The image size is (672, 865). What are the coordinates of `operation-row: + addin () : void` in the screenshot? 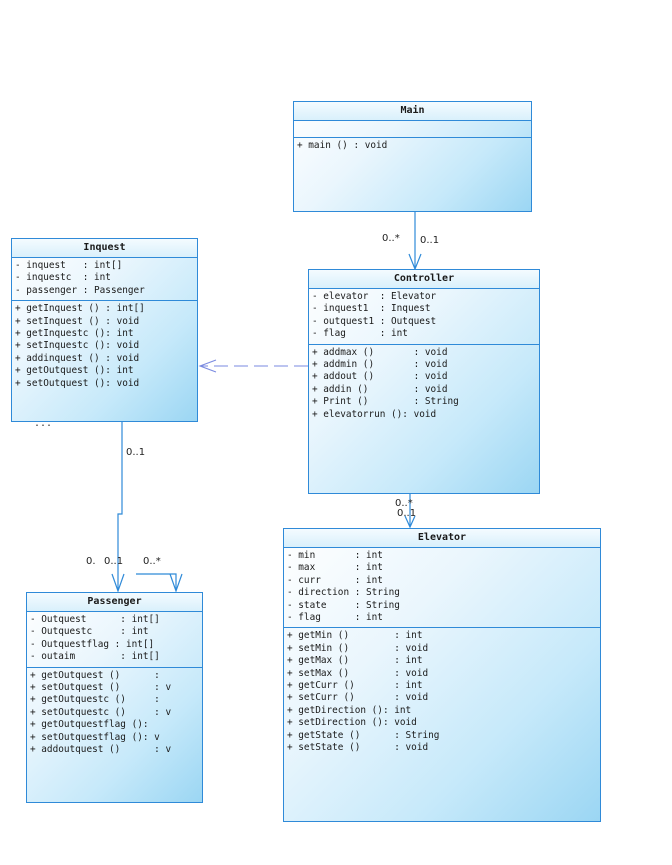 It's located at (380, 389).